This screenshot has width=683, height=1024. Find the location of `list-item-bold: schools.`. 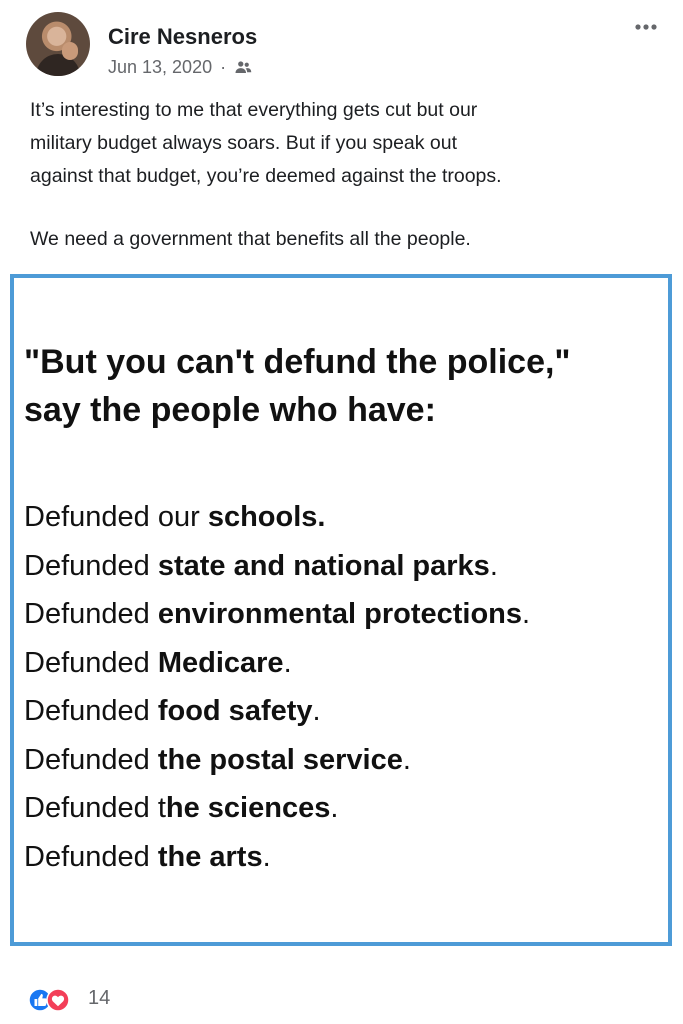

list-item-bold: schools. is located at coordinates (266, 517).